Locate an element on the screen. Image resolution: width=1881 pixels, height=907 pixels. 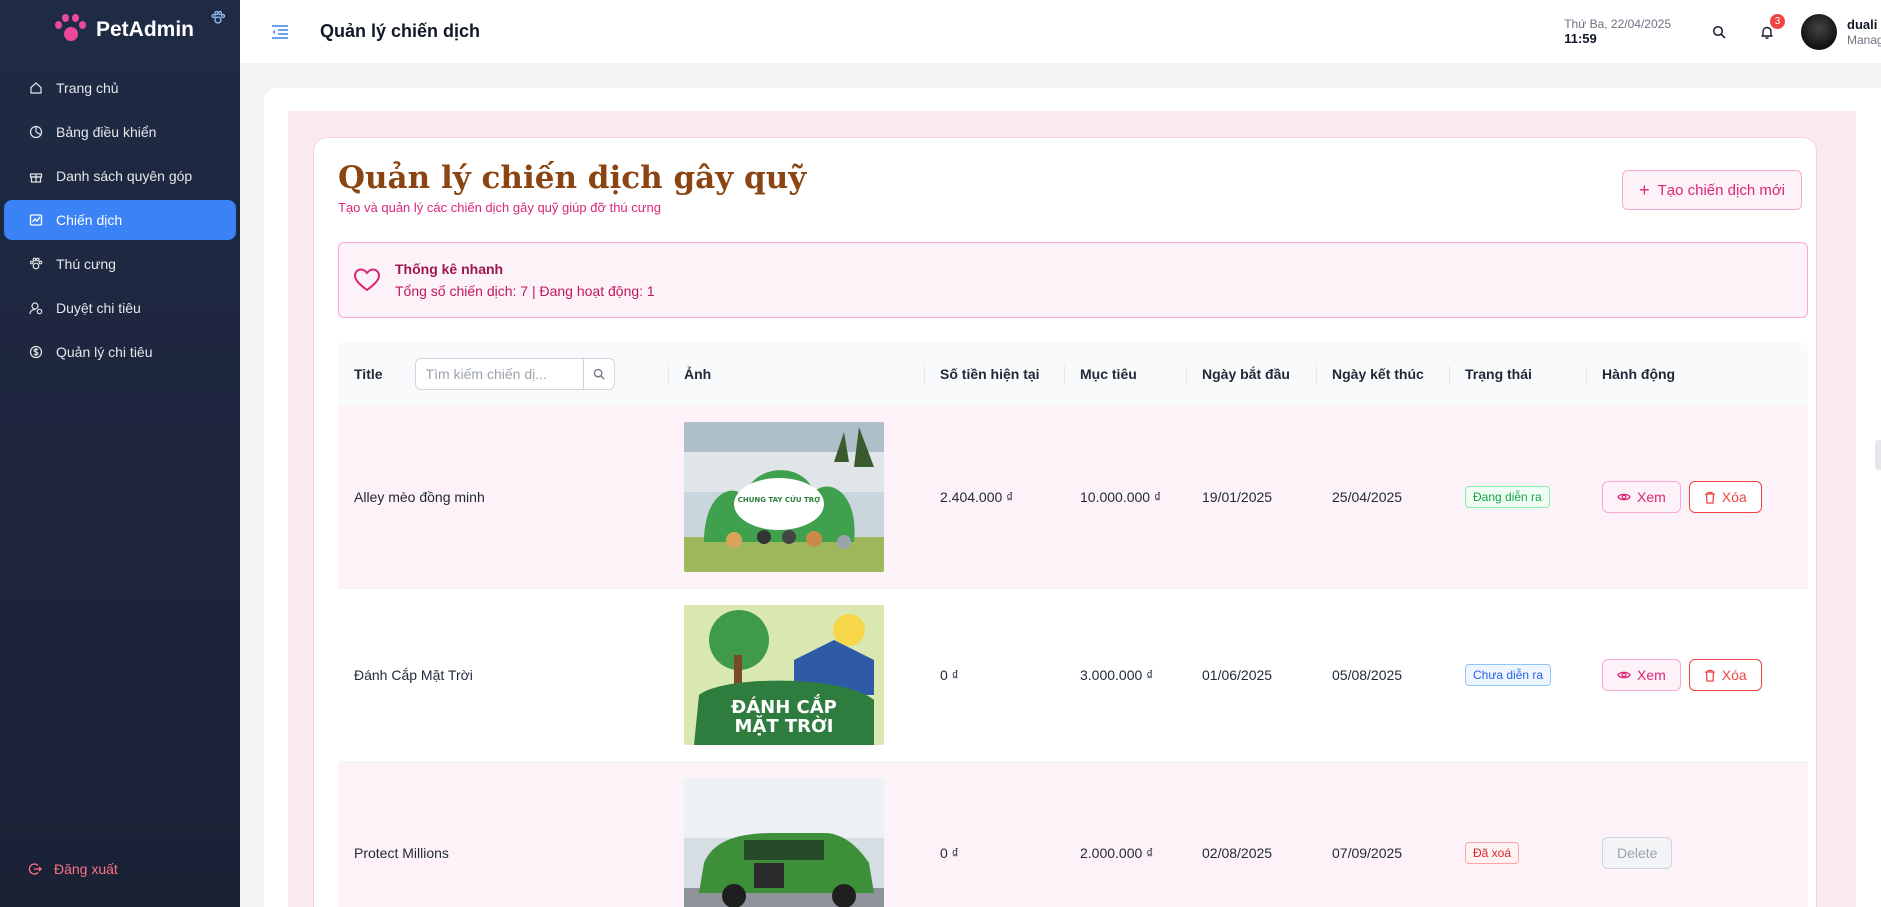
audit-icon is located at coordinates (36, 308).